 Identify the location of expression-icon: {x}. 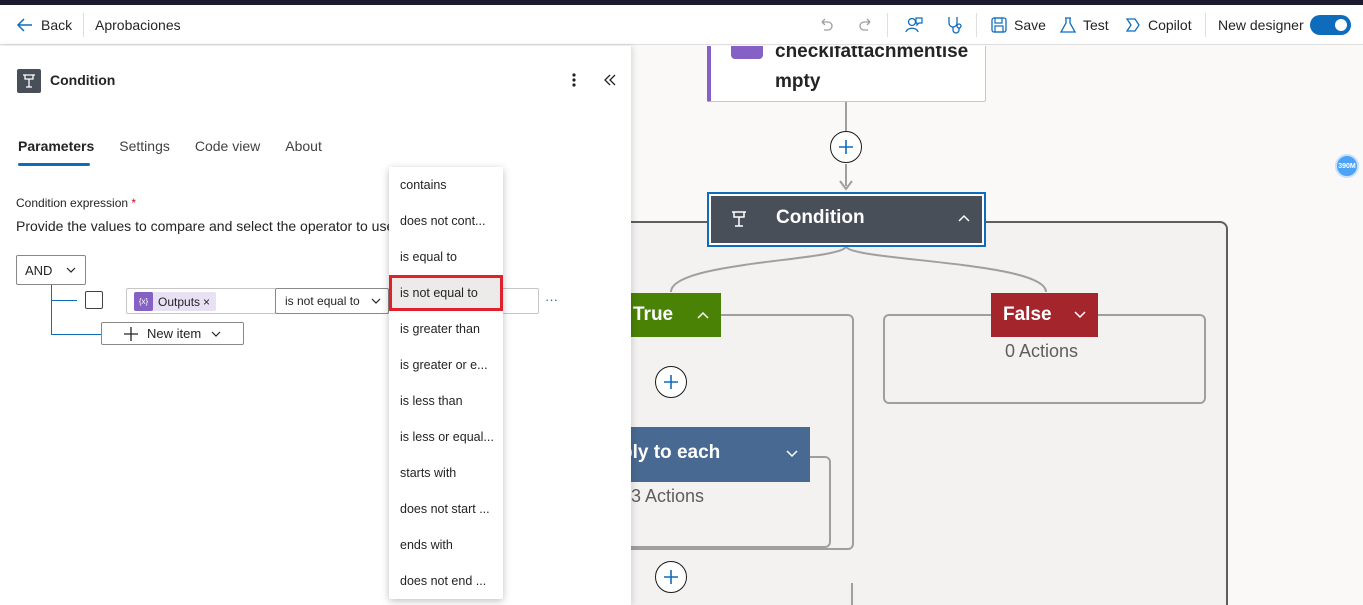
(143, 301).